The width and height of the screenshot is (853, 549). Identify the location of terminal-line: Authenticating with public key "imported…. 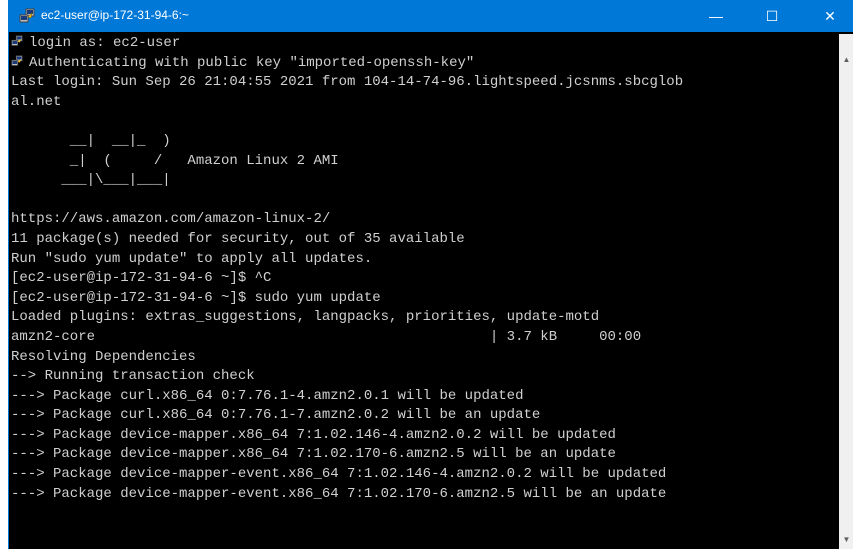
(424, 64).